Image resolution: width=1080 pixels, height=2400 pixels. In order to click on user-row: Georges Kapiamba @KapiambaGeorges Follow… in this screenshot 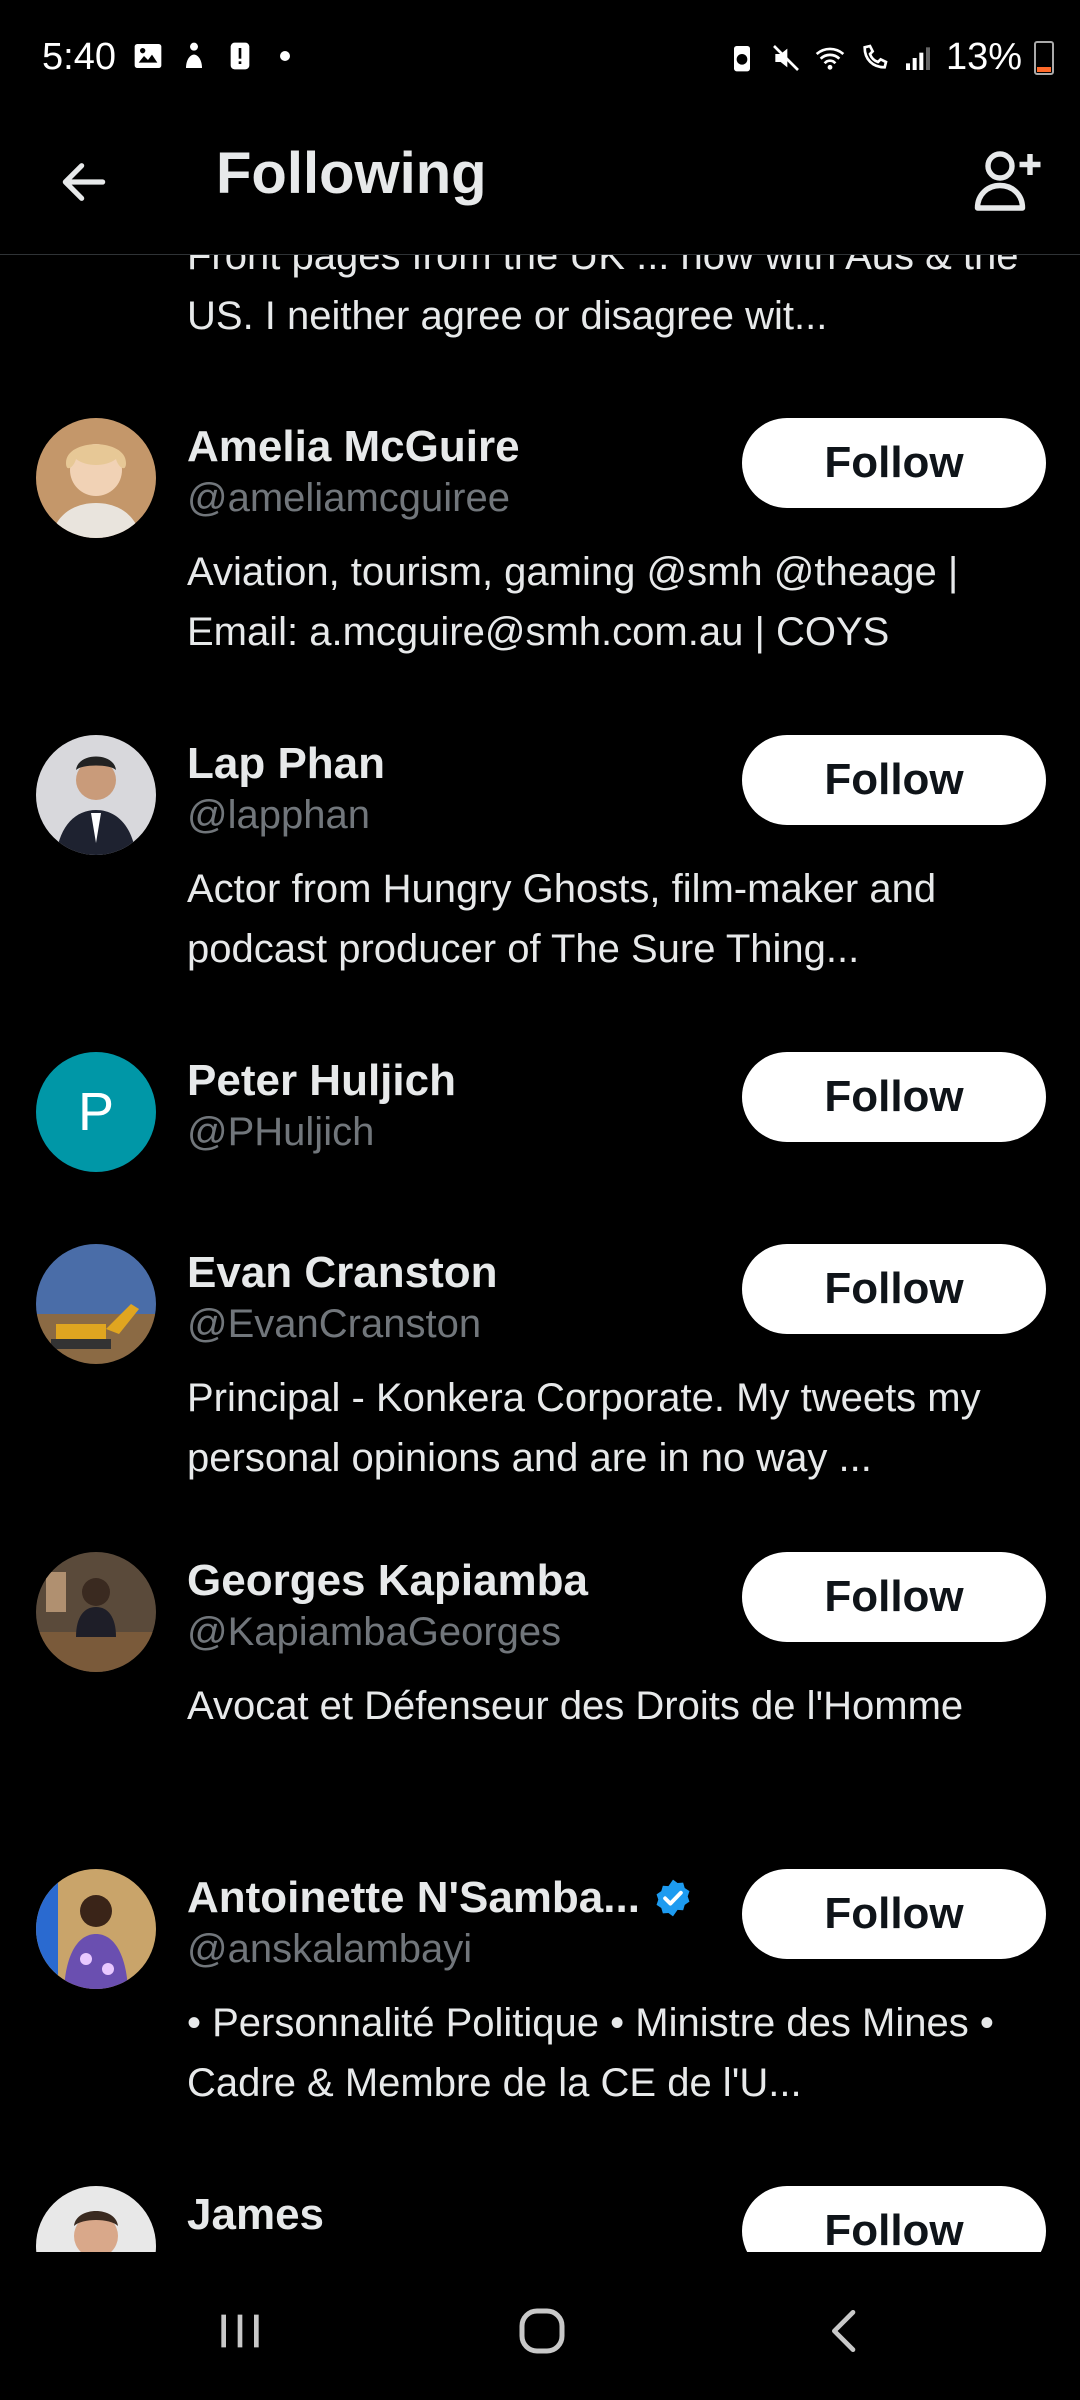, I will do `click(540, 1652)`.